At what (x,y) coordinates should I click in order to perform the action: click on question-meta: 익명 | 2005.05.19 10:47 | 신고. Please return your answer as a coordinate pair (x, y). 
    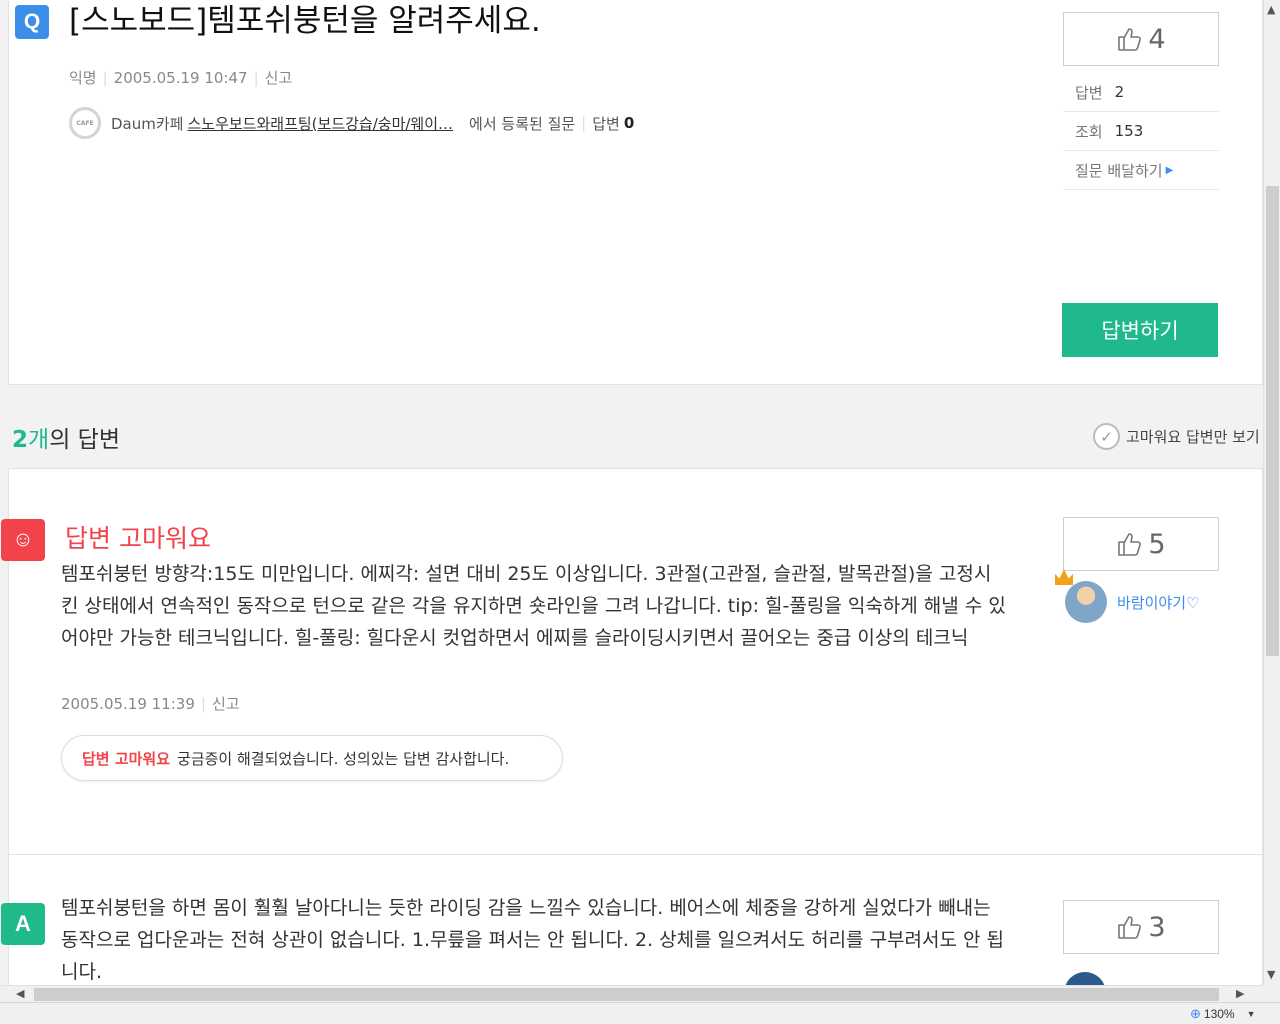
    Looking at the image, I should click on (181, 78).